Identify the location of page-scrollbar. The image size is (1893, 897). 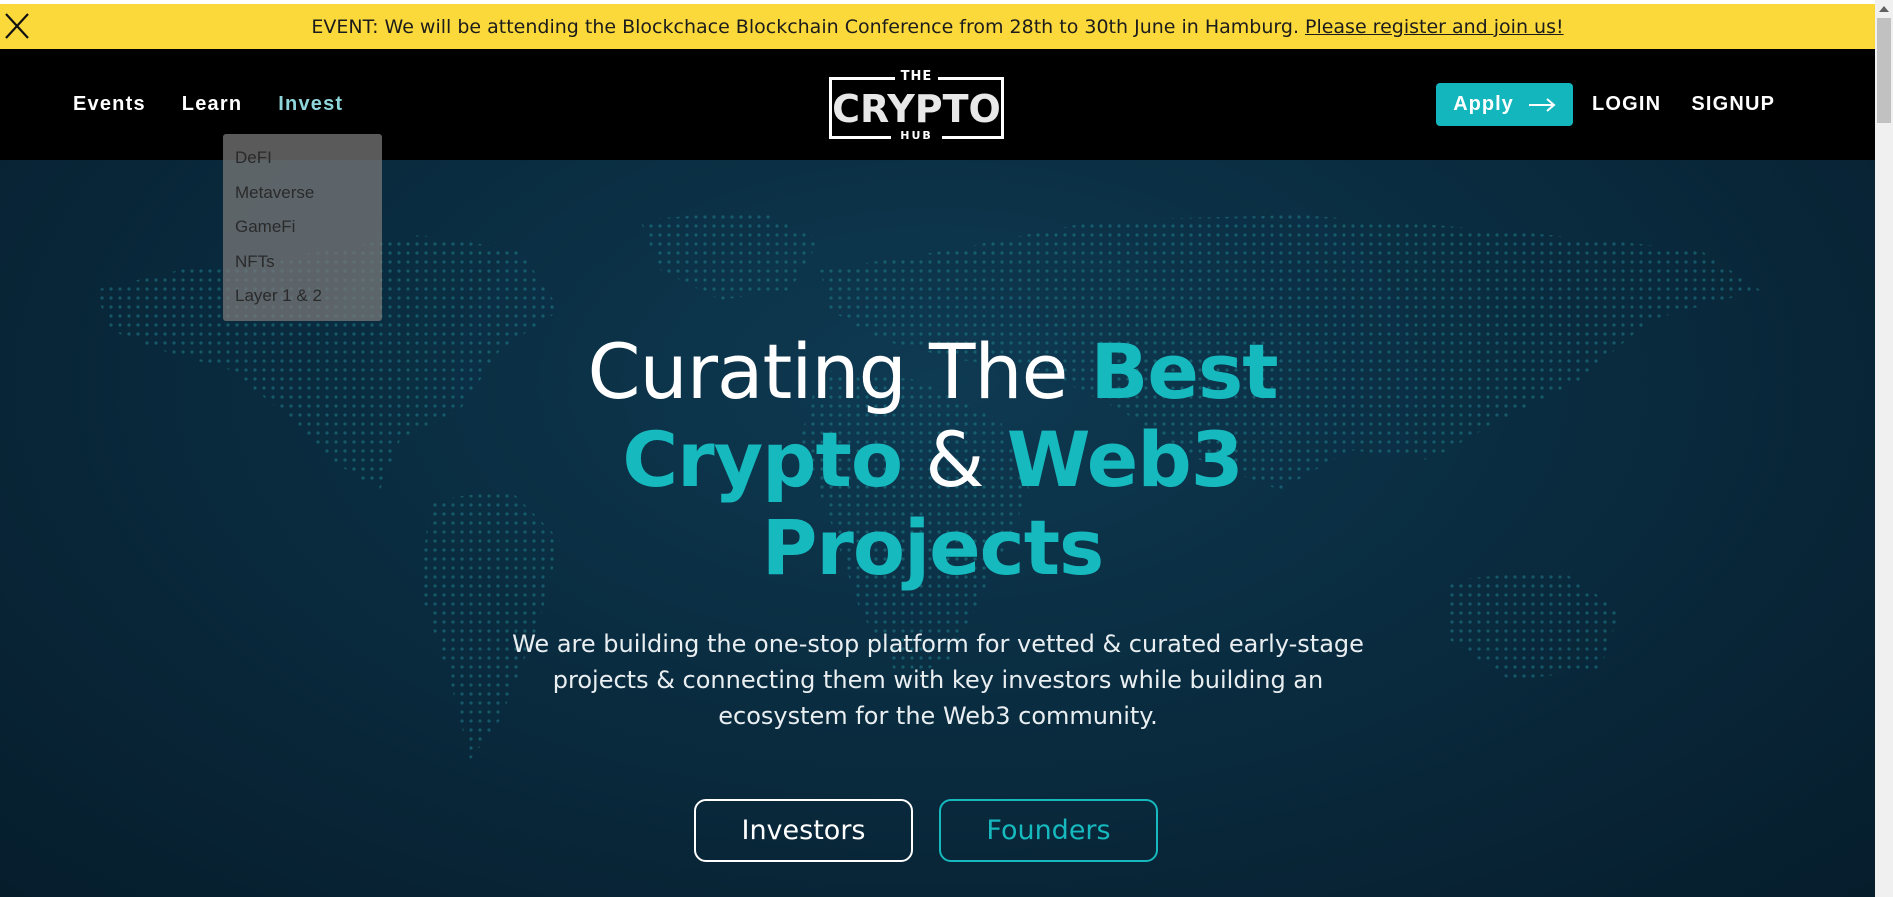
(1884, 448).